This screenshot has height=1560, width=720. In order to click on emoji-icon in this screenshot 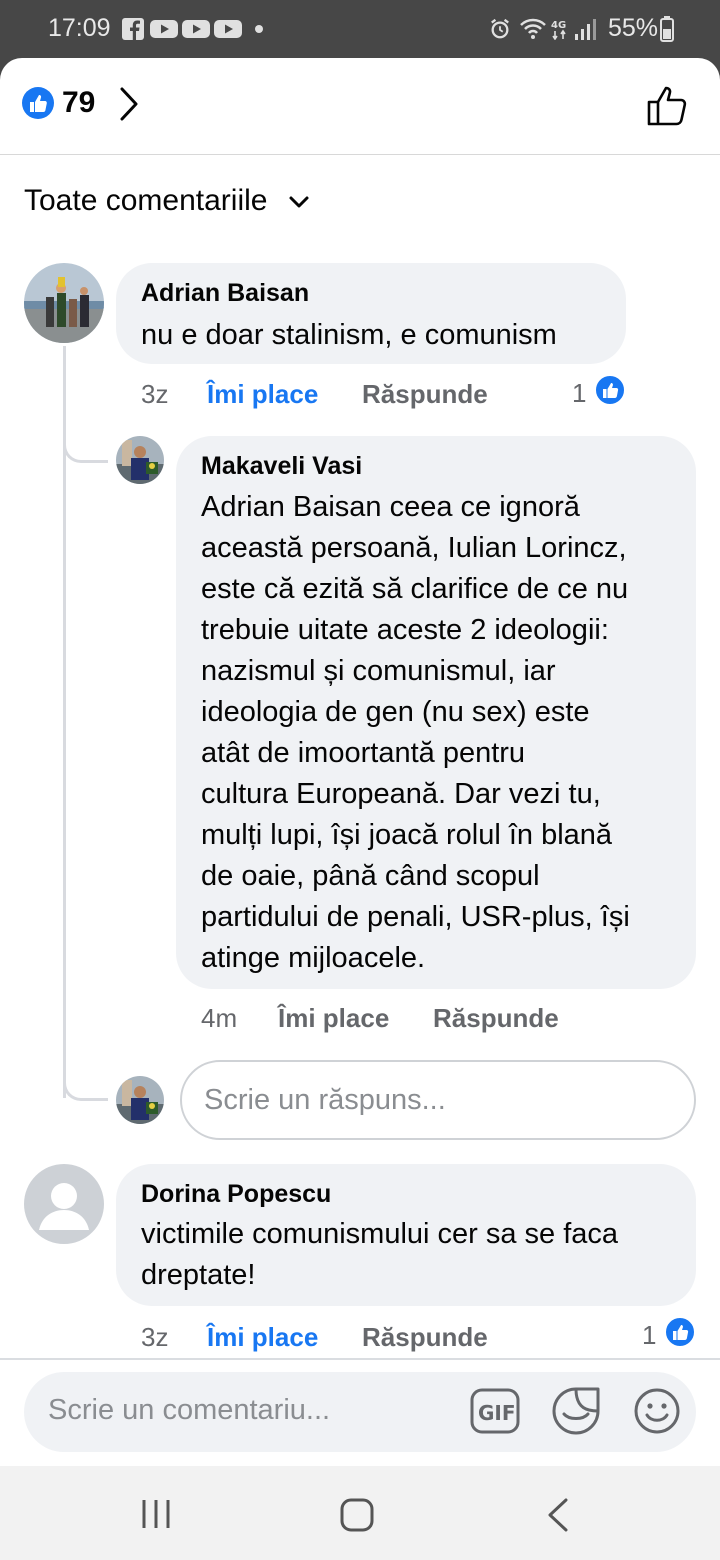, I will do `click(657, 1411)`.